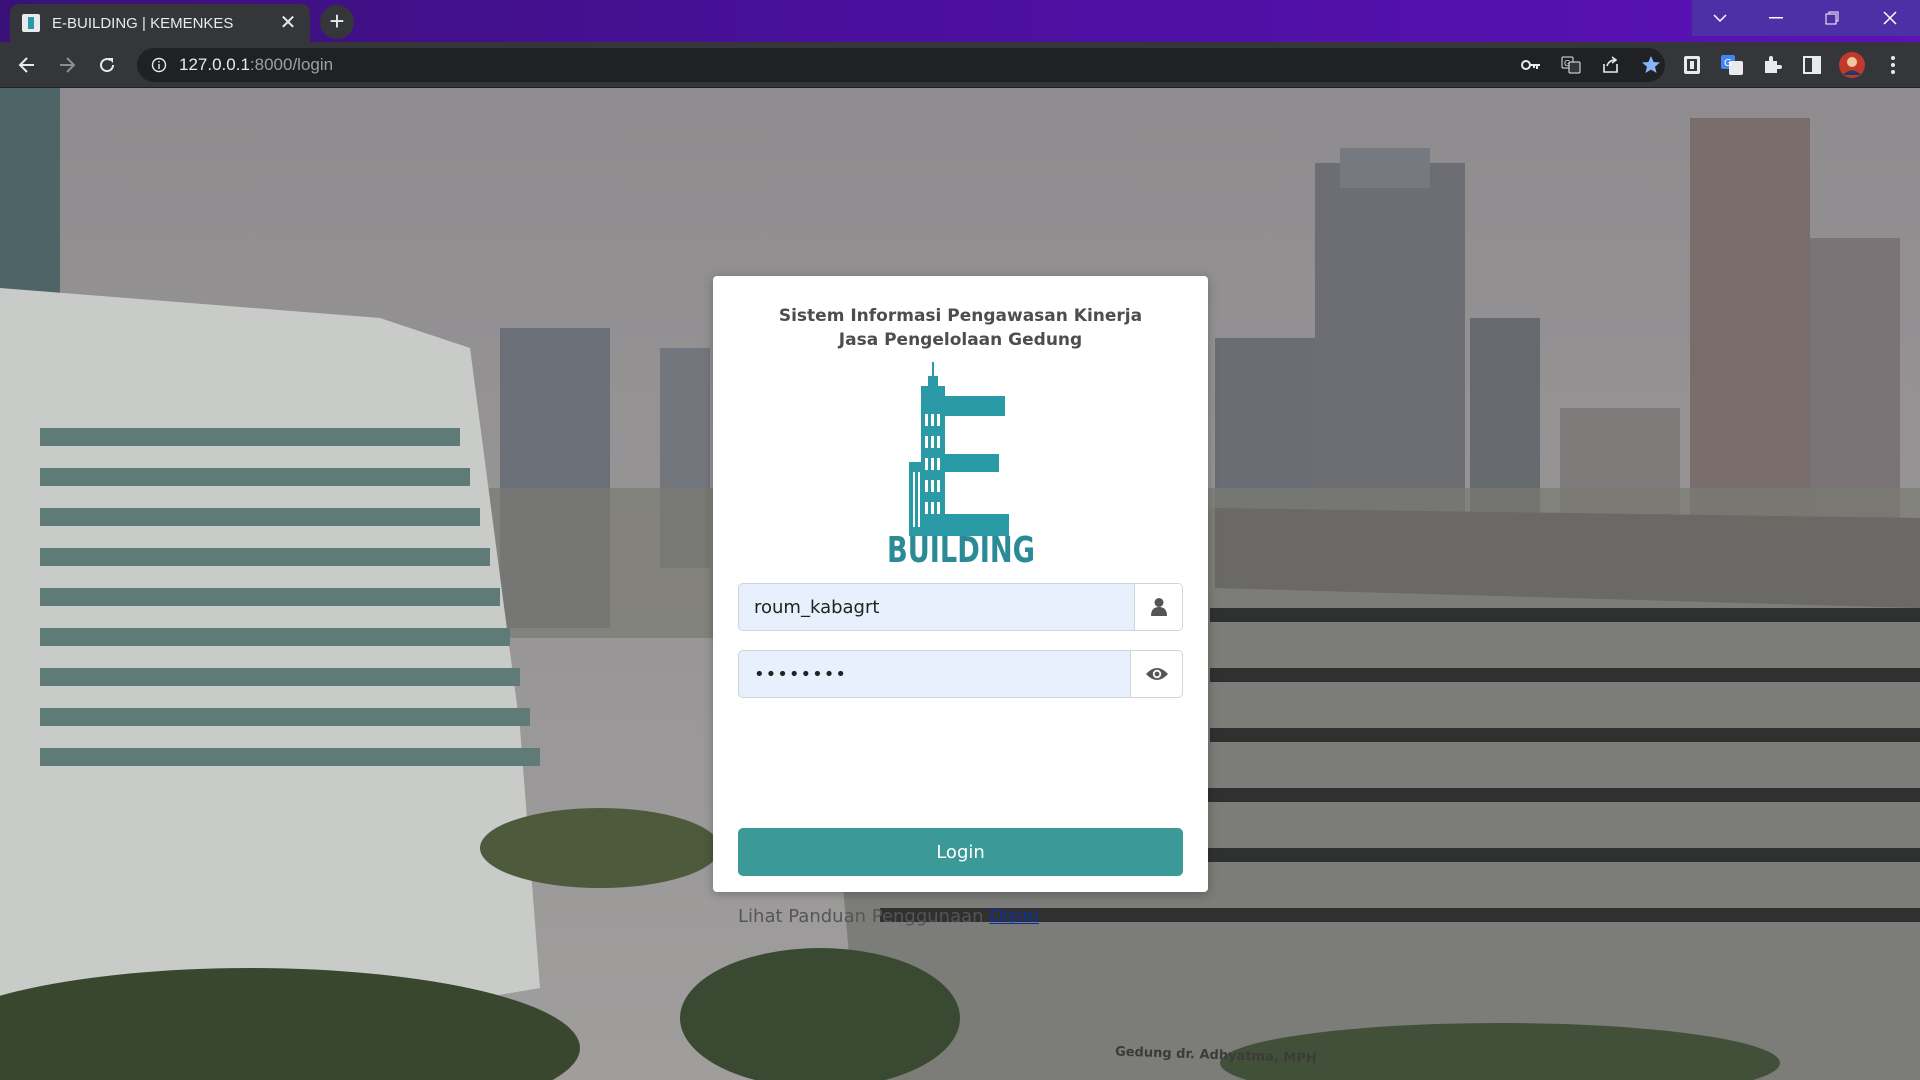  What do you see at coordinates (1893, 65) in the screenshot?
I see `menu-icon` at bounding box center [1893, 65].